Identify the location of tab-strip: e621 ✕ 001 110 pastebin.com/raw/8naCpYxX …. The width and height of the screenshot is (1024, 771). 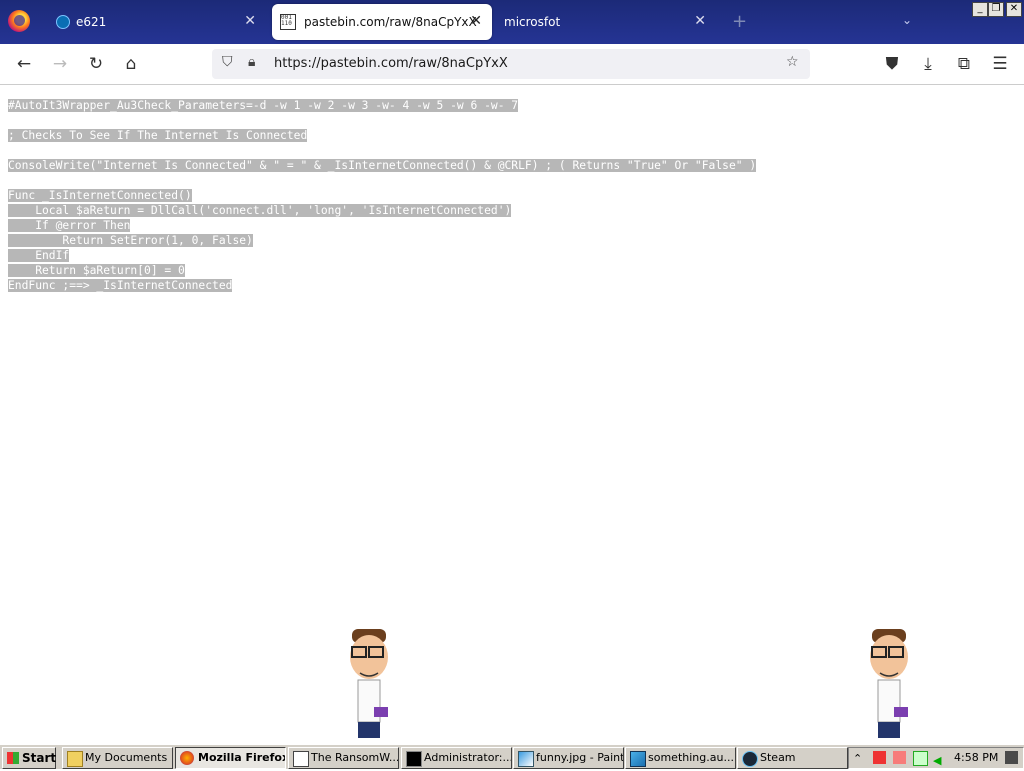
(512, 22).